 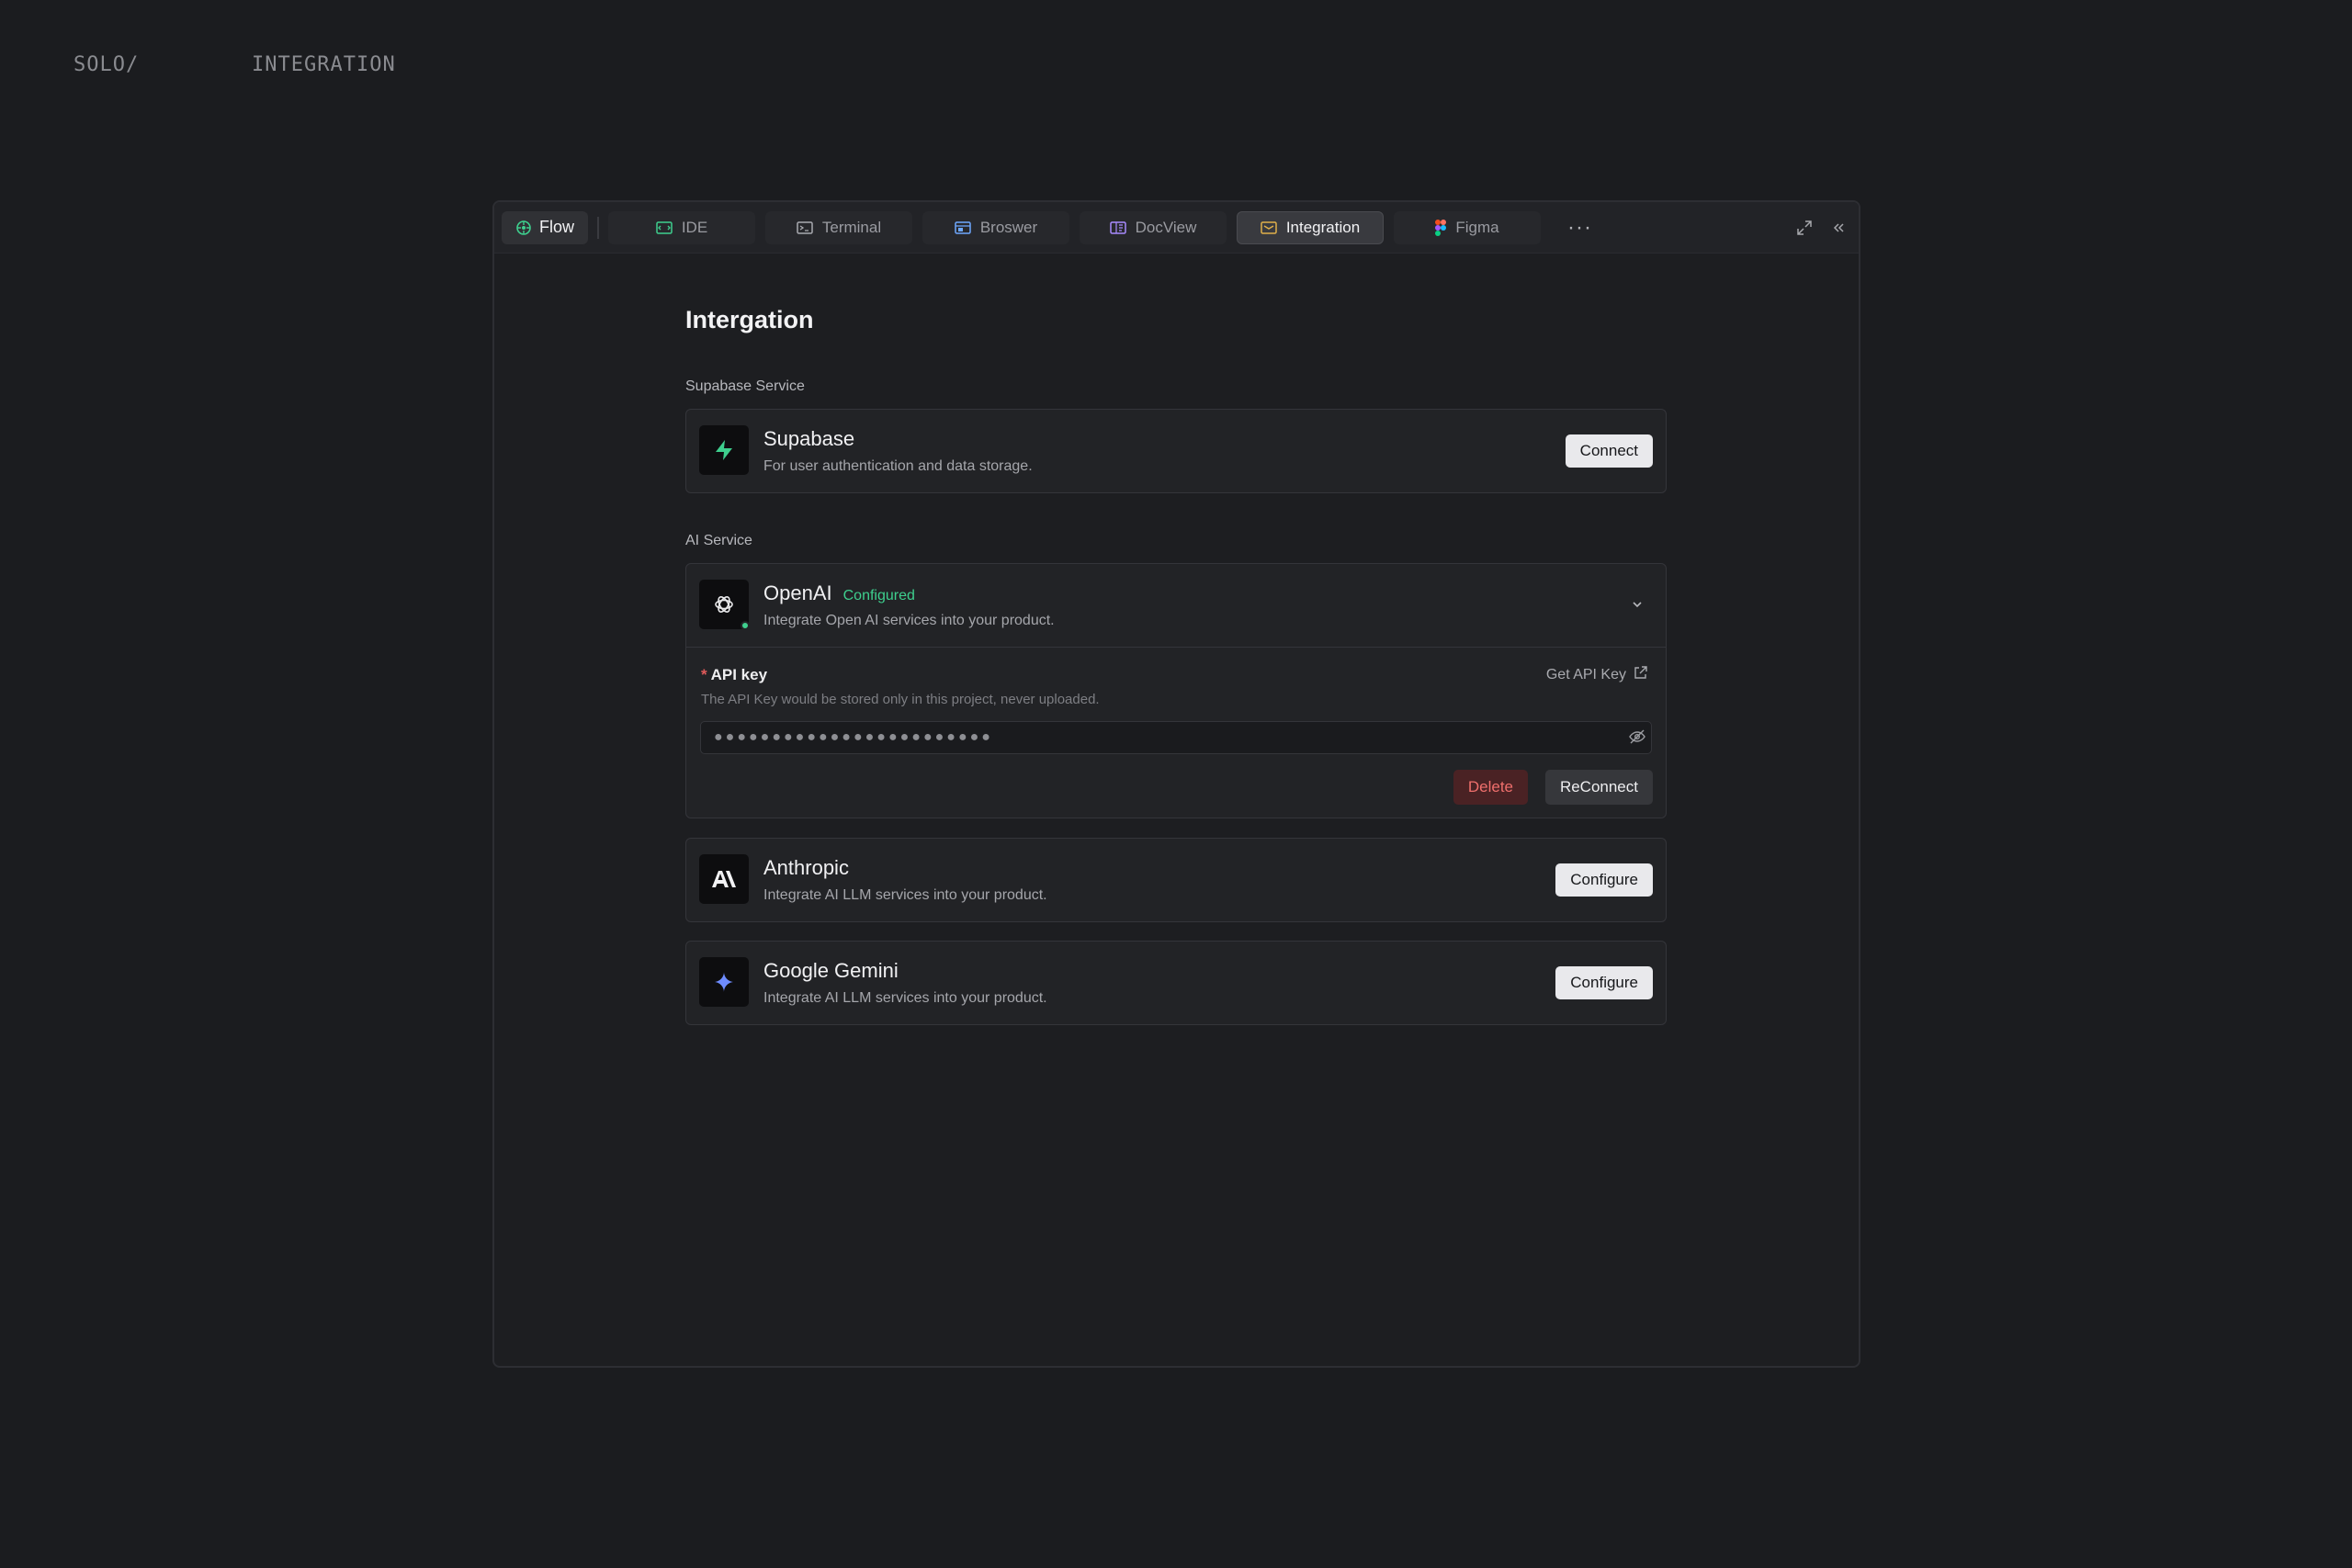 What do you see at coordinates (1441, 228) in the screenshot?
I see `figma-icon` at bounding box center [1441, 228].